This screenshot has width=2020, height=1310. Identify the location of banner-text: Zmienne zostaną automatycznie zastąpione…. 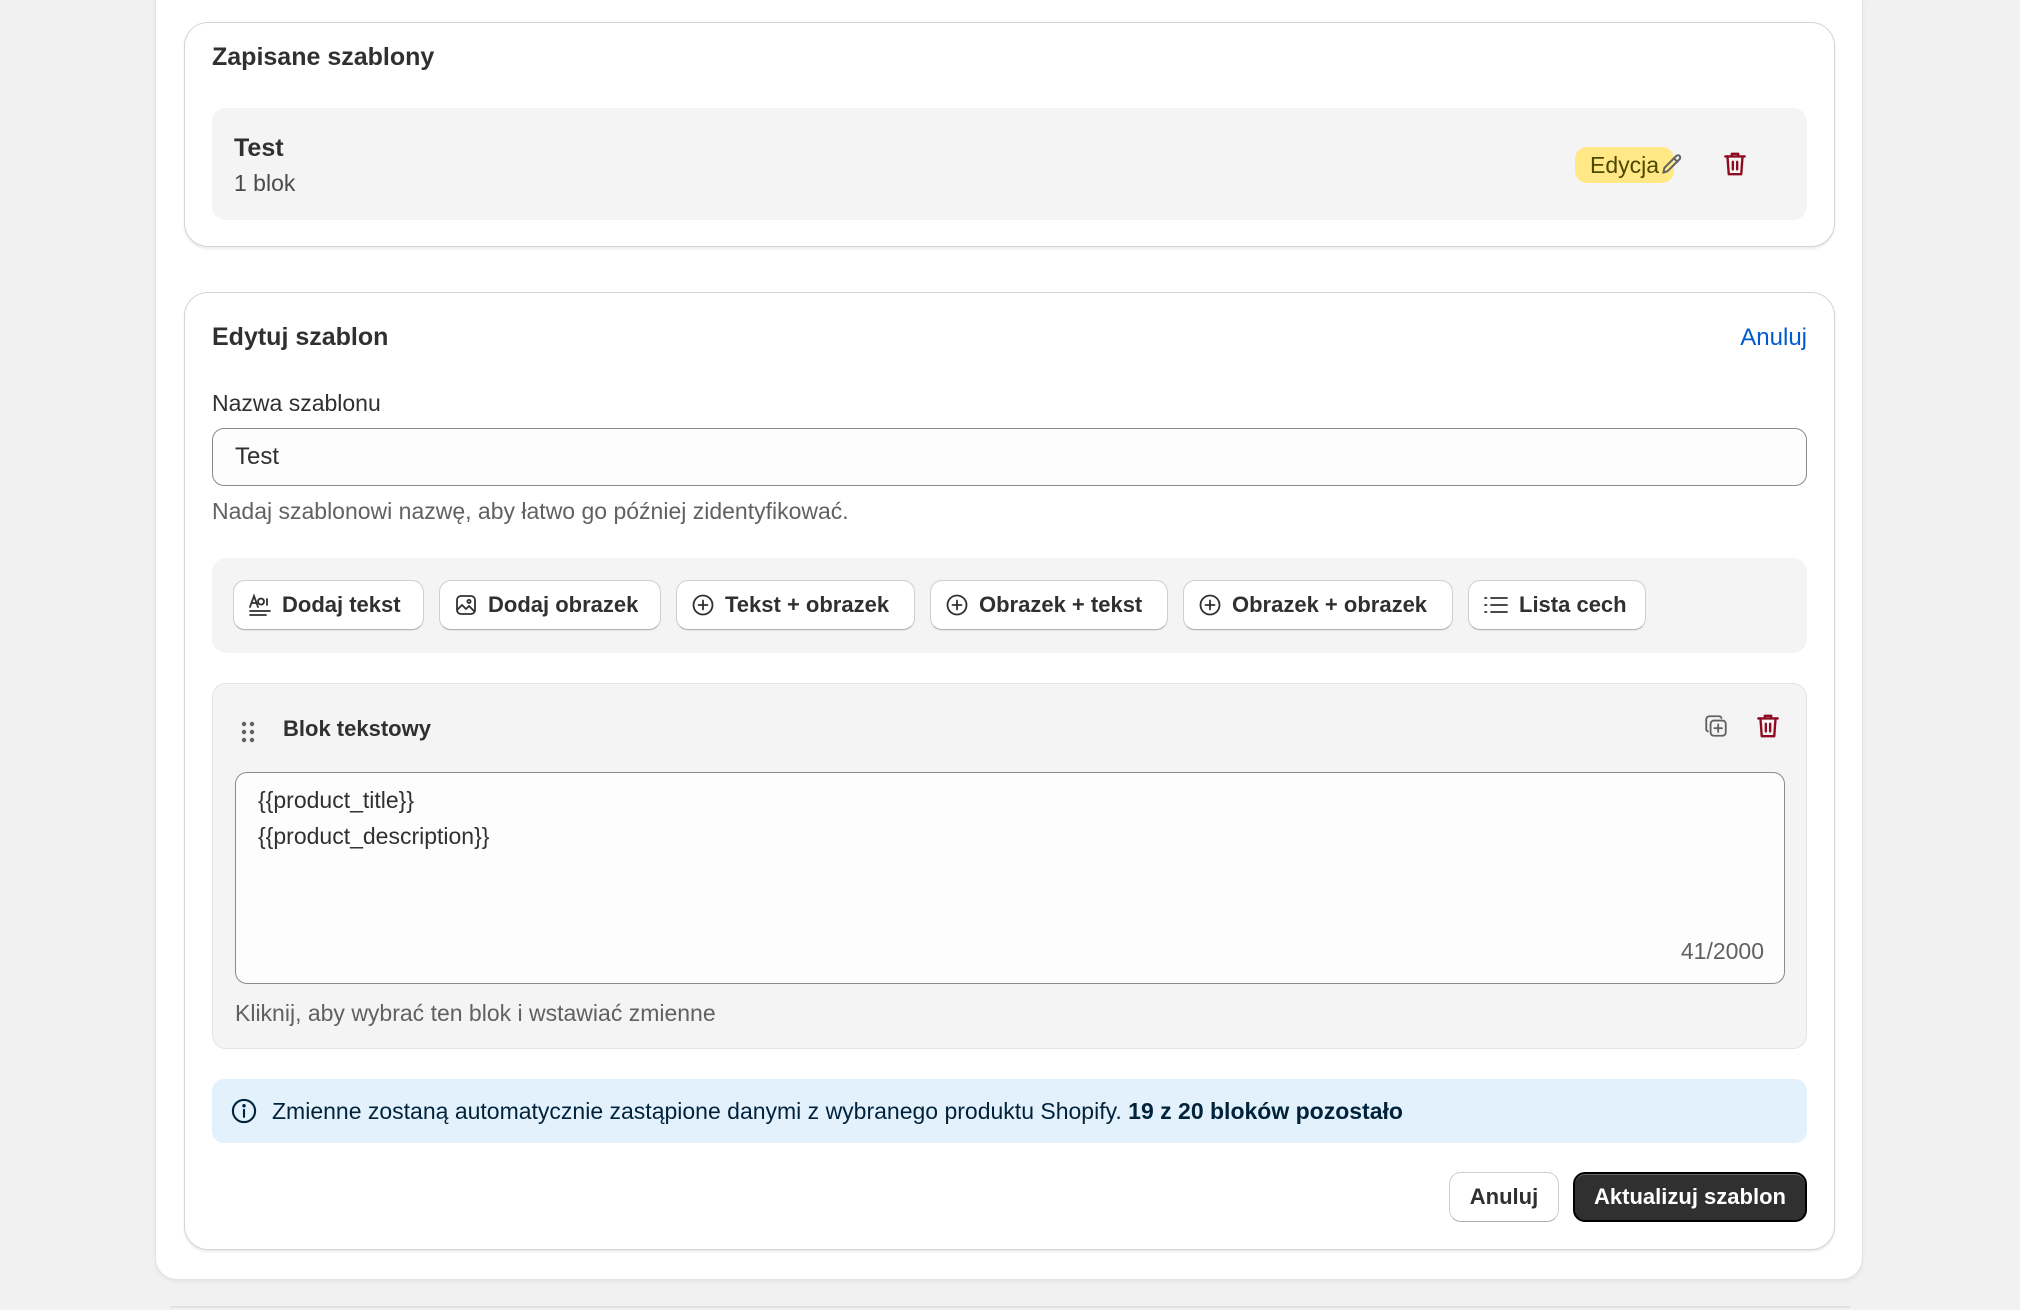
(837, 1111).